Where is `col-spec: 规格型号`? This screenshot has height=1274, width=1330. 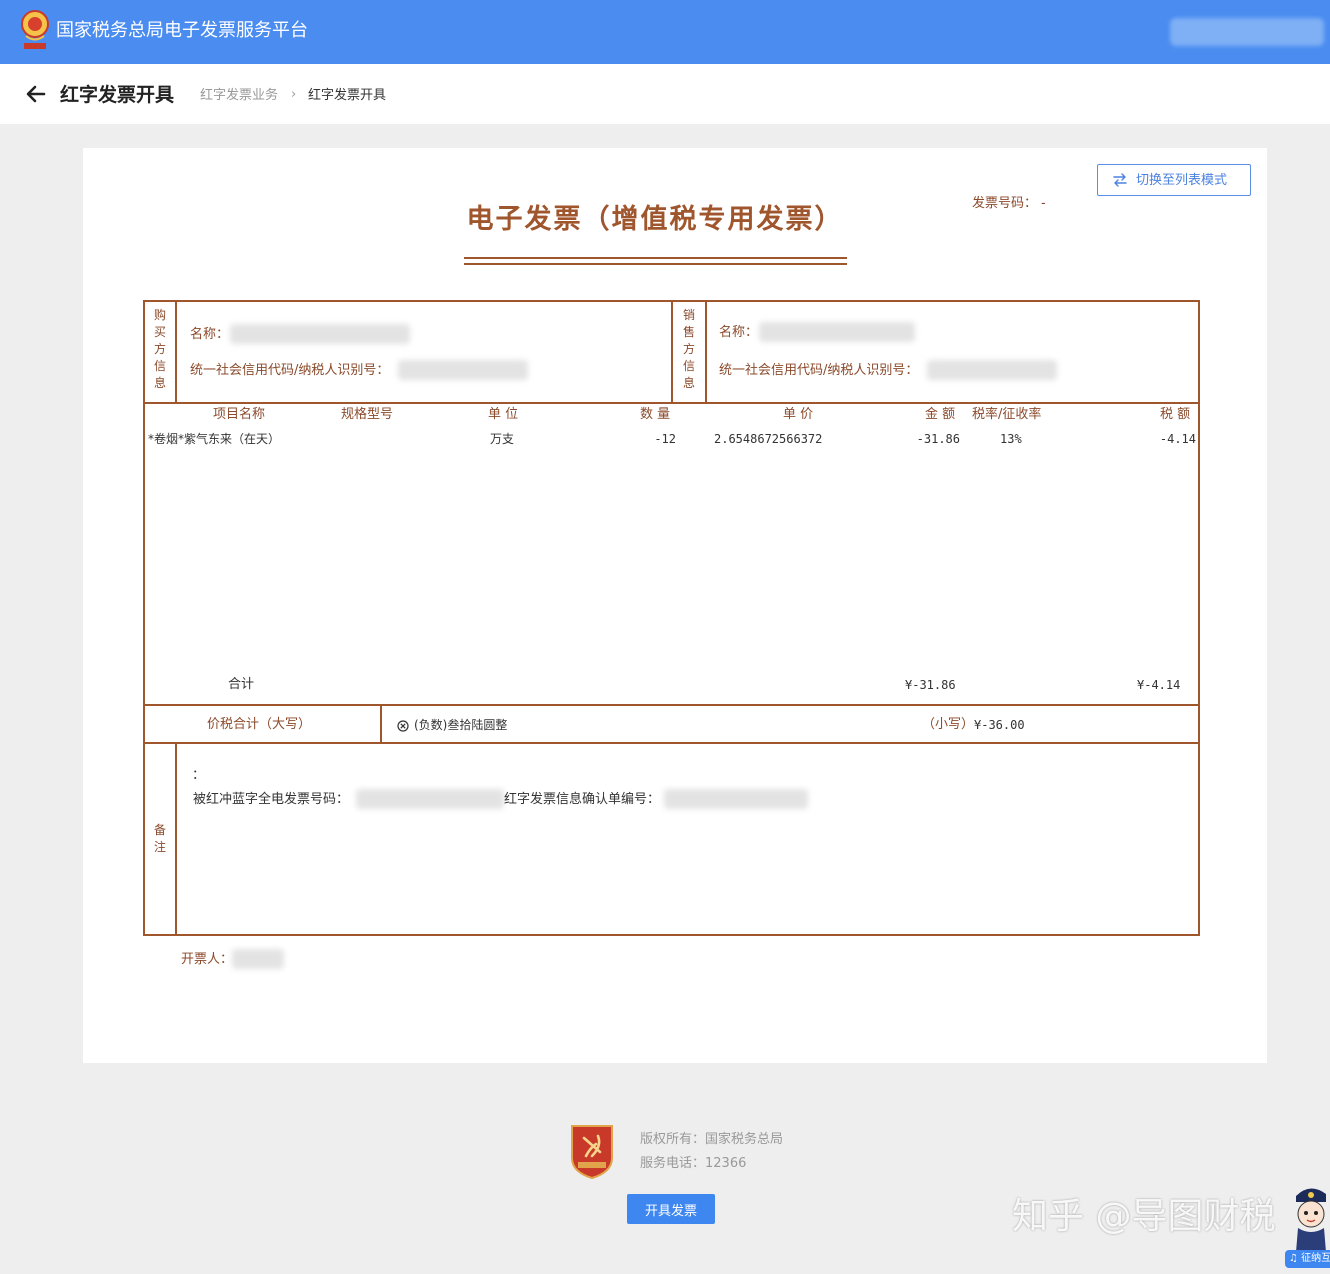 col-spec: 规格型号 is located at coordinates (367, 414).